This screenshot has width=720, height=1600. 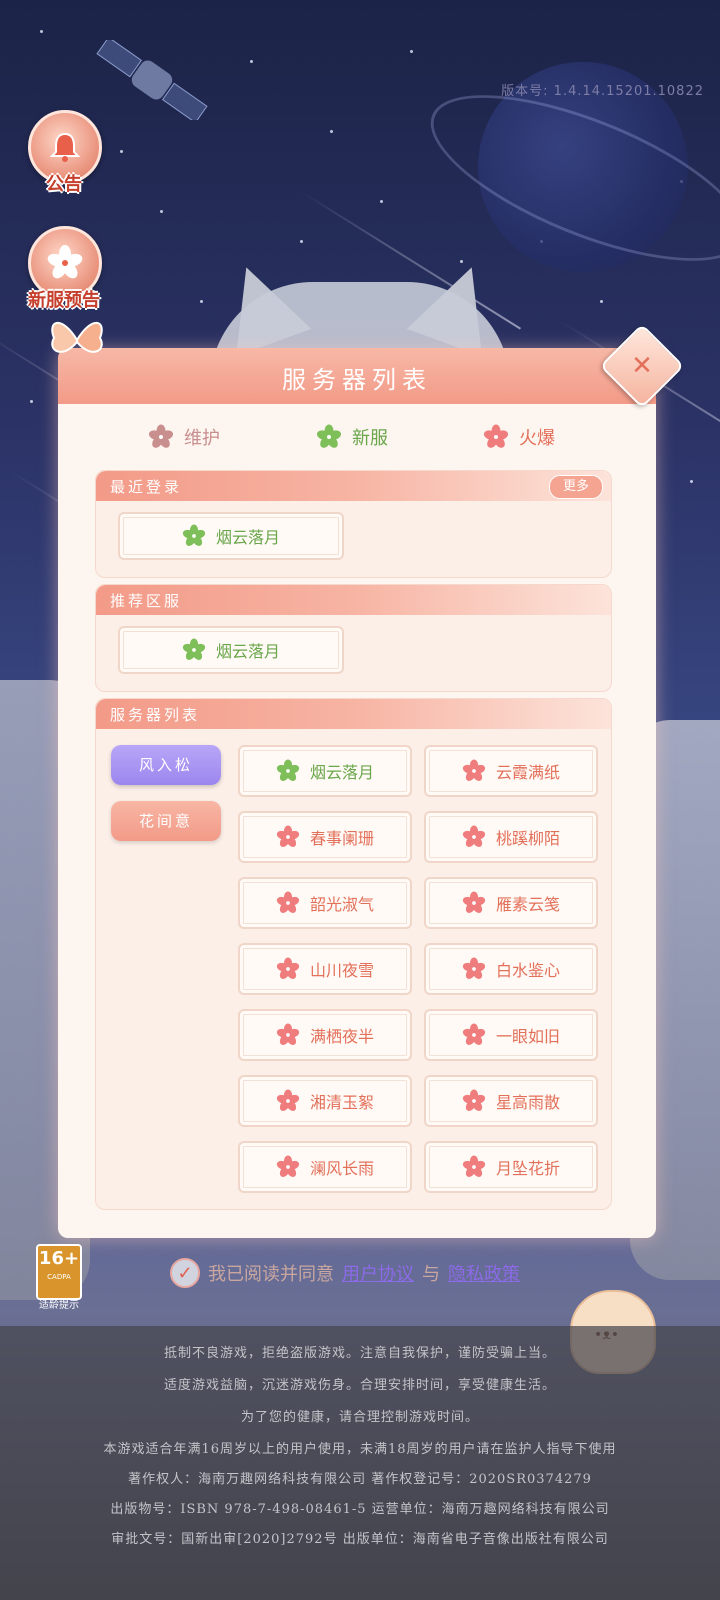 What do you see at coordinates (59, 1258) in the screenshot?
I see `age-rating-number: 16+` at bounding box center [59, 1258].